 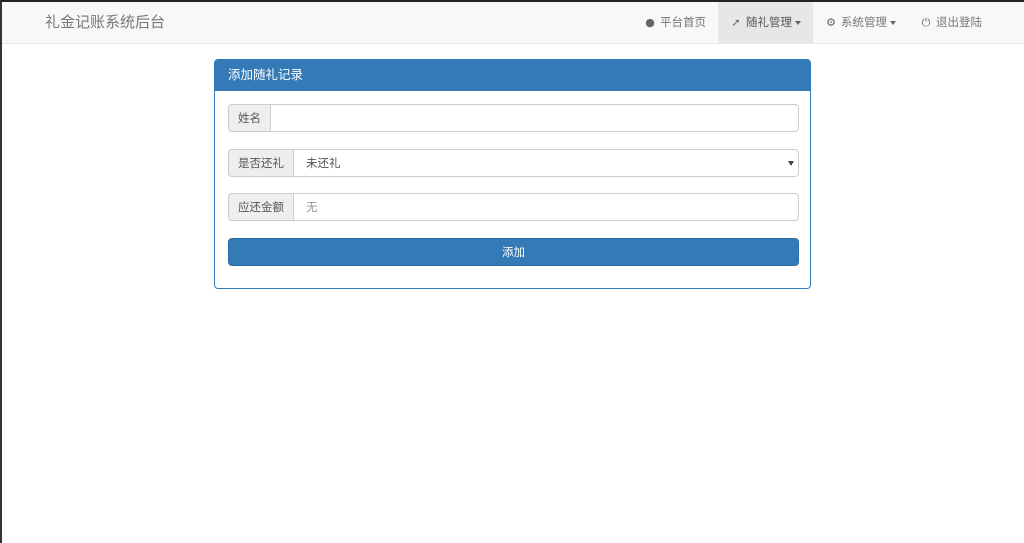 What do you see at coordinates (513, 252) in the screenshot?
I see `add-button: 添加` at bounding box center [513, 252].